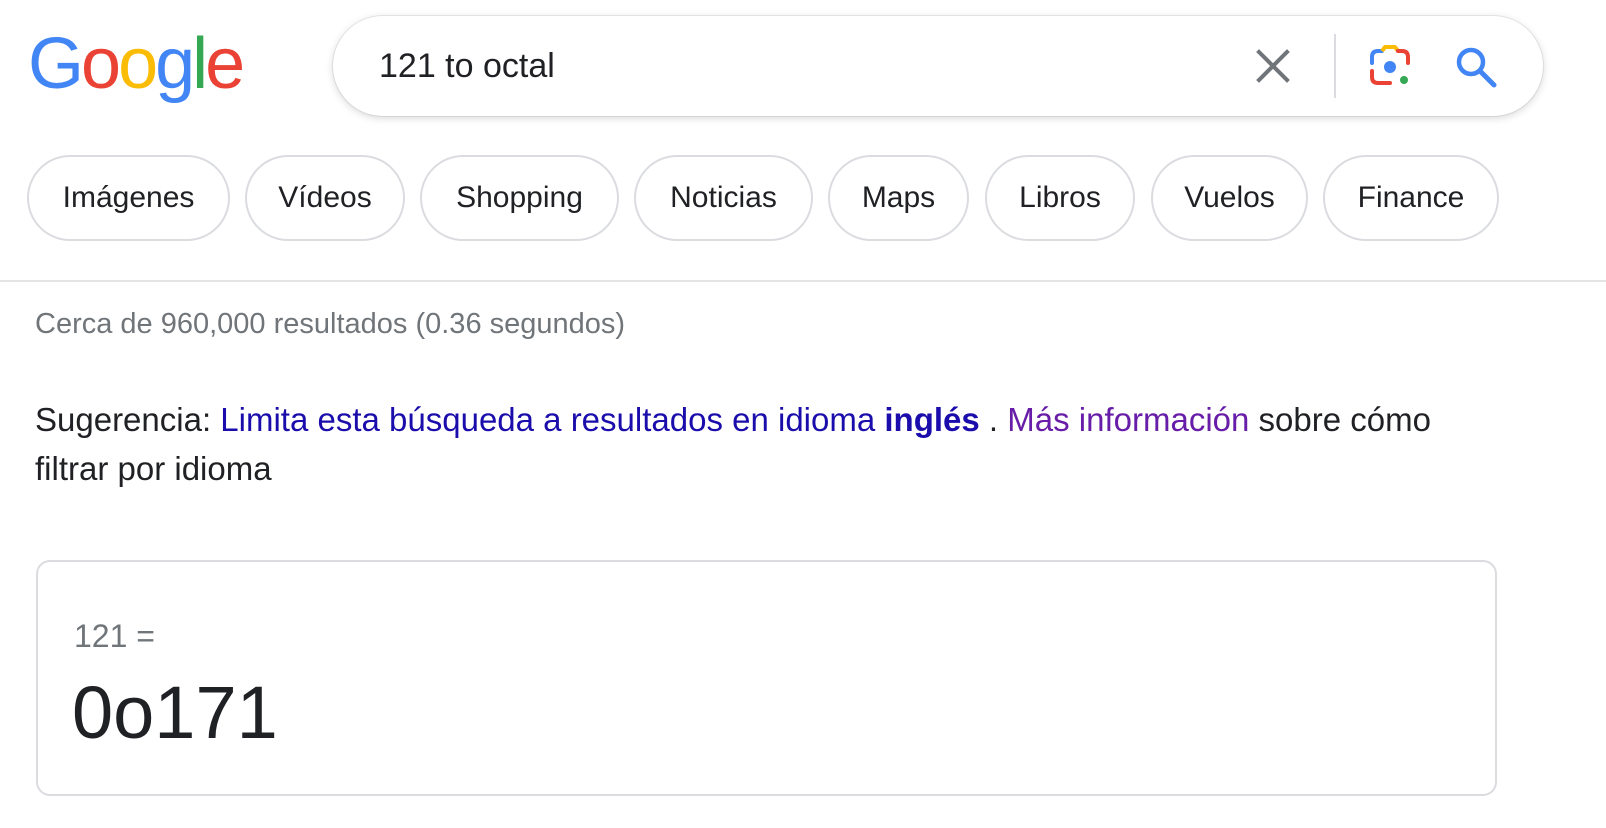  I want to click on logo-letter-l: l, so click(200, 64).